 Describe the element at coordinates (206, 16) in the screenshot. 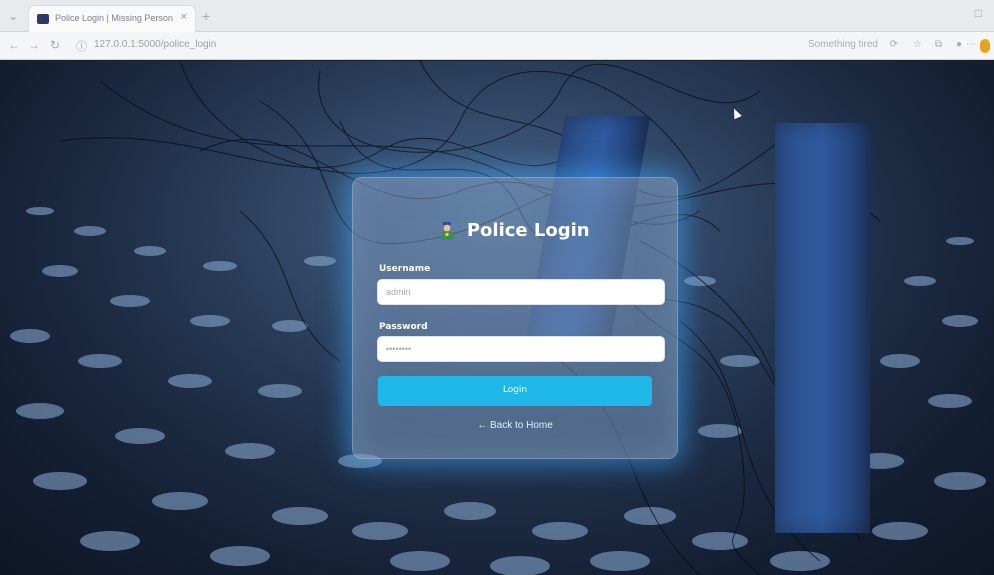

I see `new-tab-icon: +` at that location.